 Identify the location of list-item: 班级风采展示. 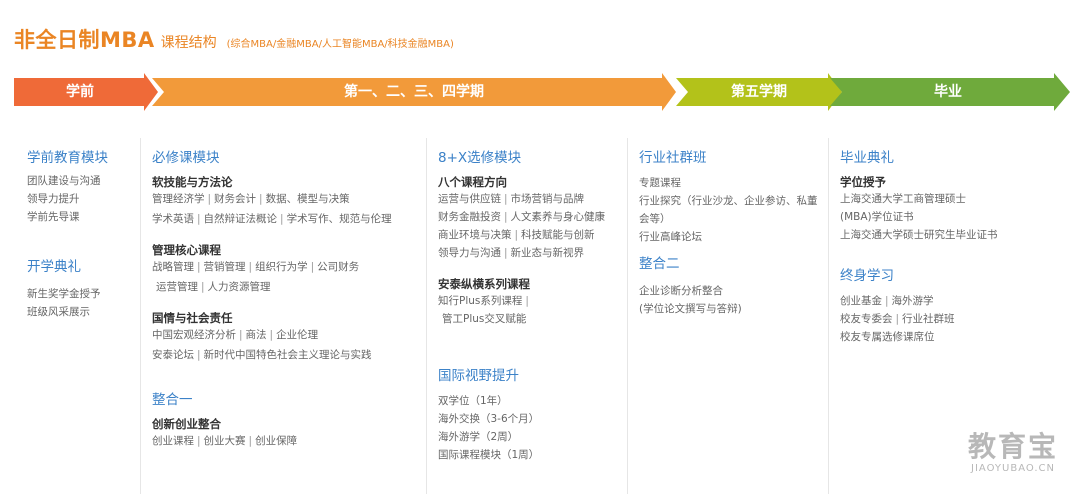
(58, 312).